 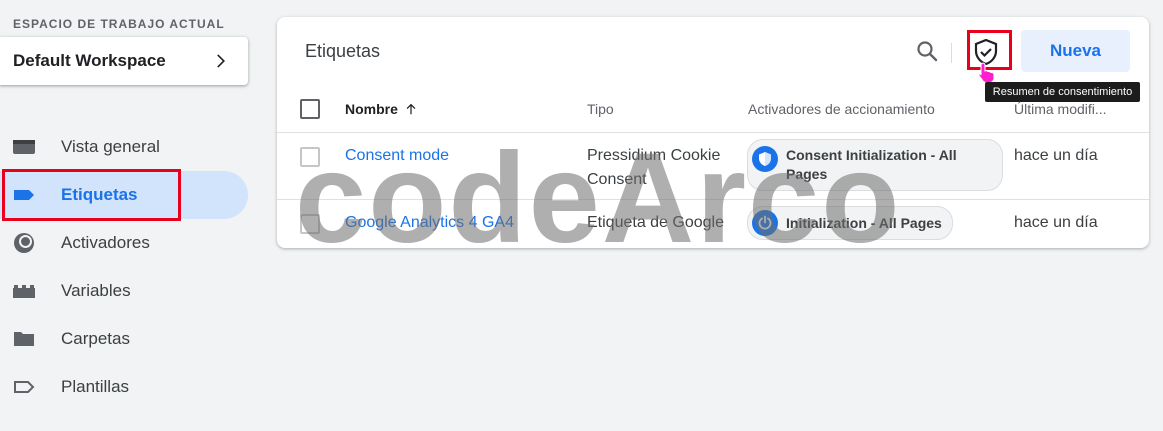 I want to click on column-header-type: Tipo, so click(x=600, y=109).